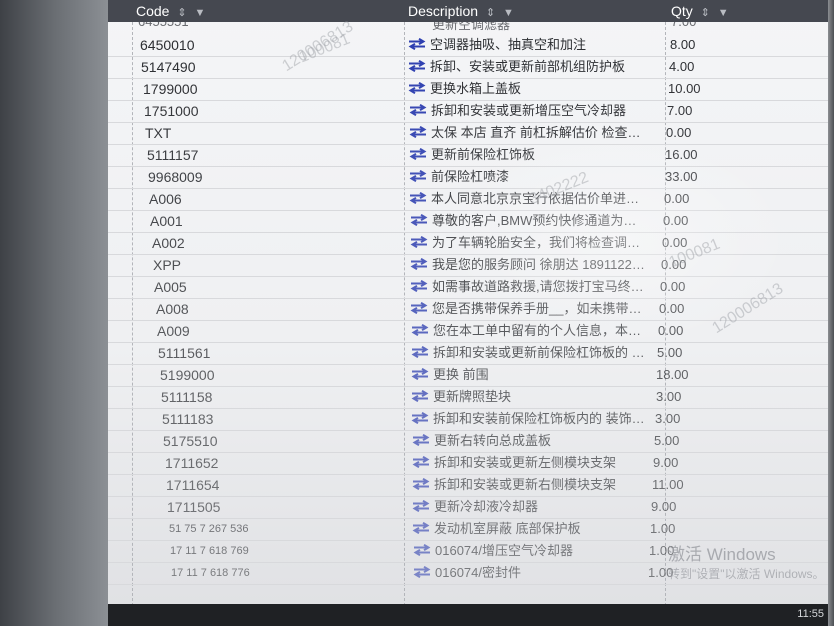 Image resolution: width=834 pixels, height=626 pixels. Describe the element at coordinates (681, 154) in the screenshot. I see `row-qty: 16.00` at that location.